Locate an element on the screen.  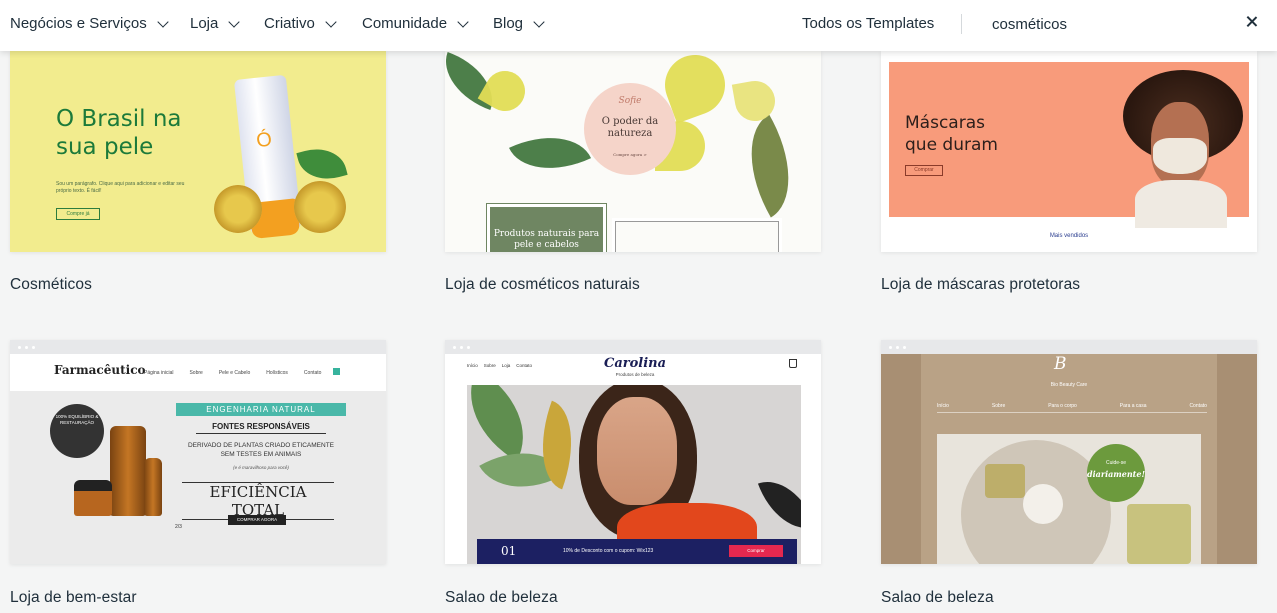
preview-headline: O Brasil na sua pele is located at coordinates (119, 133).